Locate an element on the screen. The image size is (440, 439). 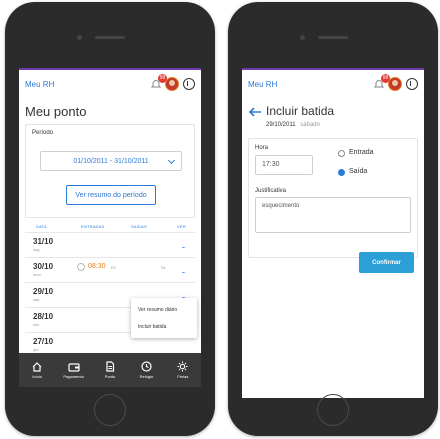
tab-relogio: Relógio is located at coordinates (146, 370).